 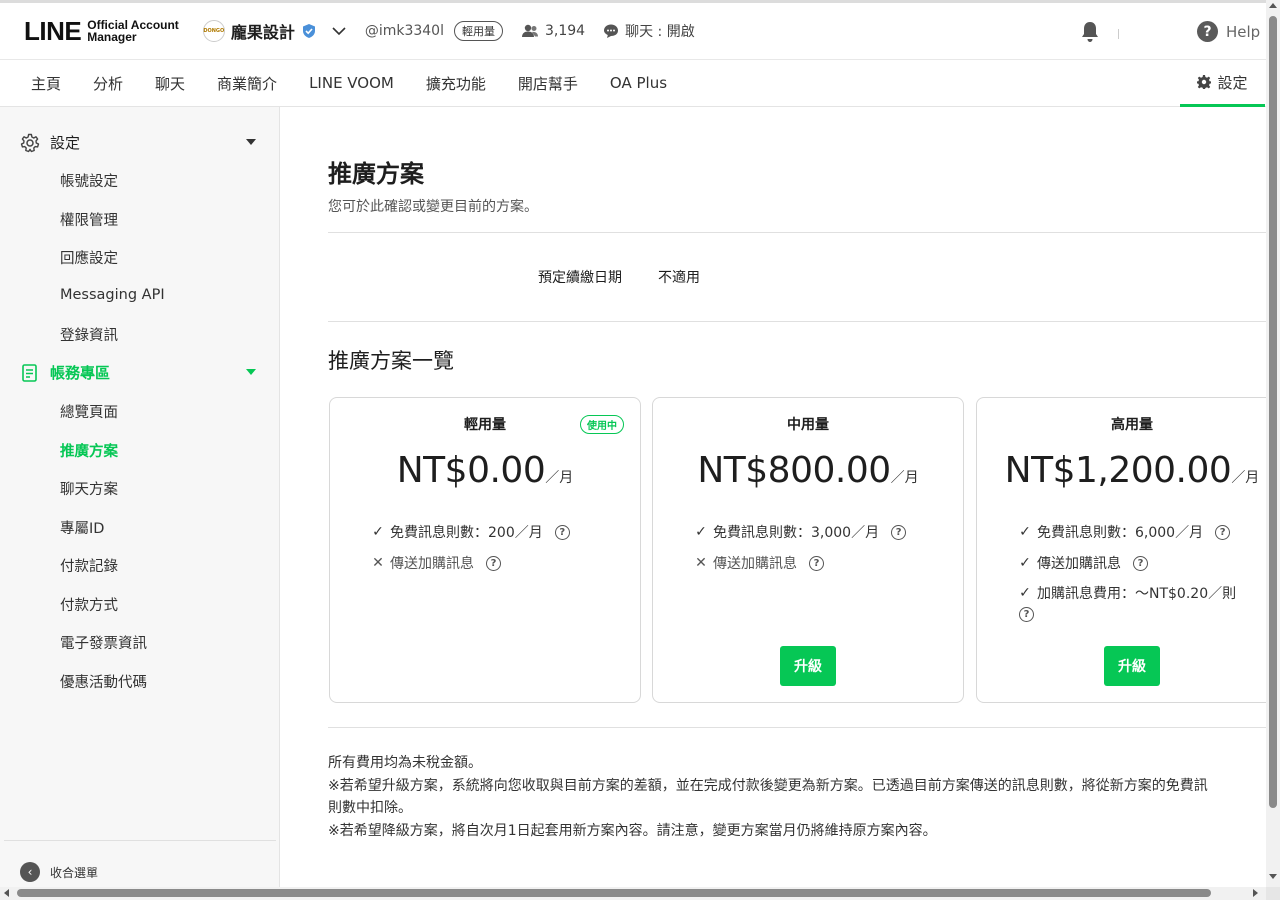 What do you see at coordinates (112, 37) in the screenshot?
I see `logo-sub-line-2: Manager` at bounding box center [112, 37].